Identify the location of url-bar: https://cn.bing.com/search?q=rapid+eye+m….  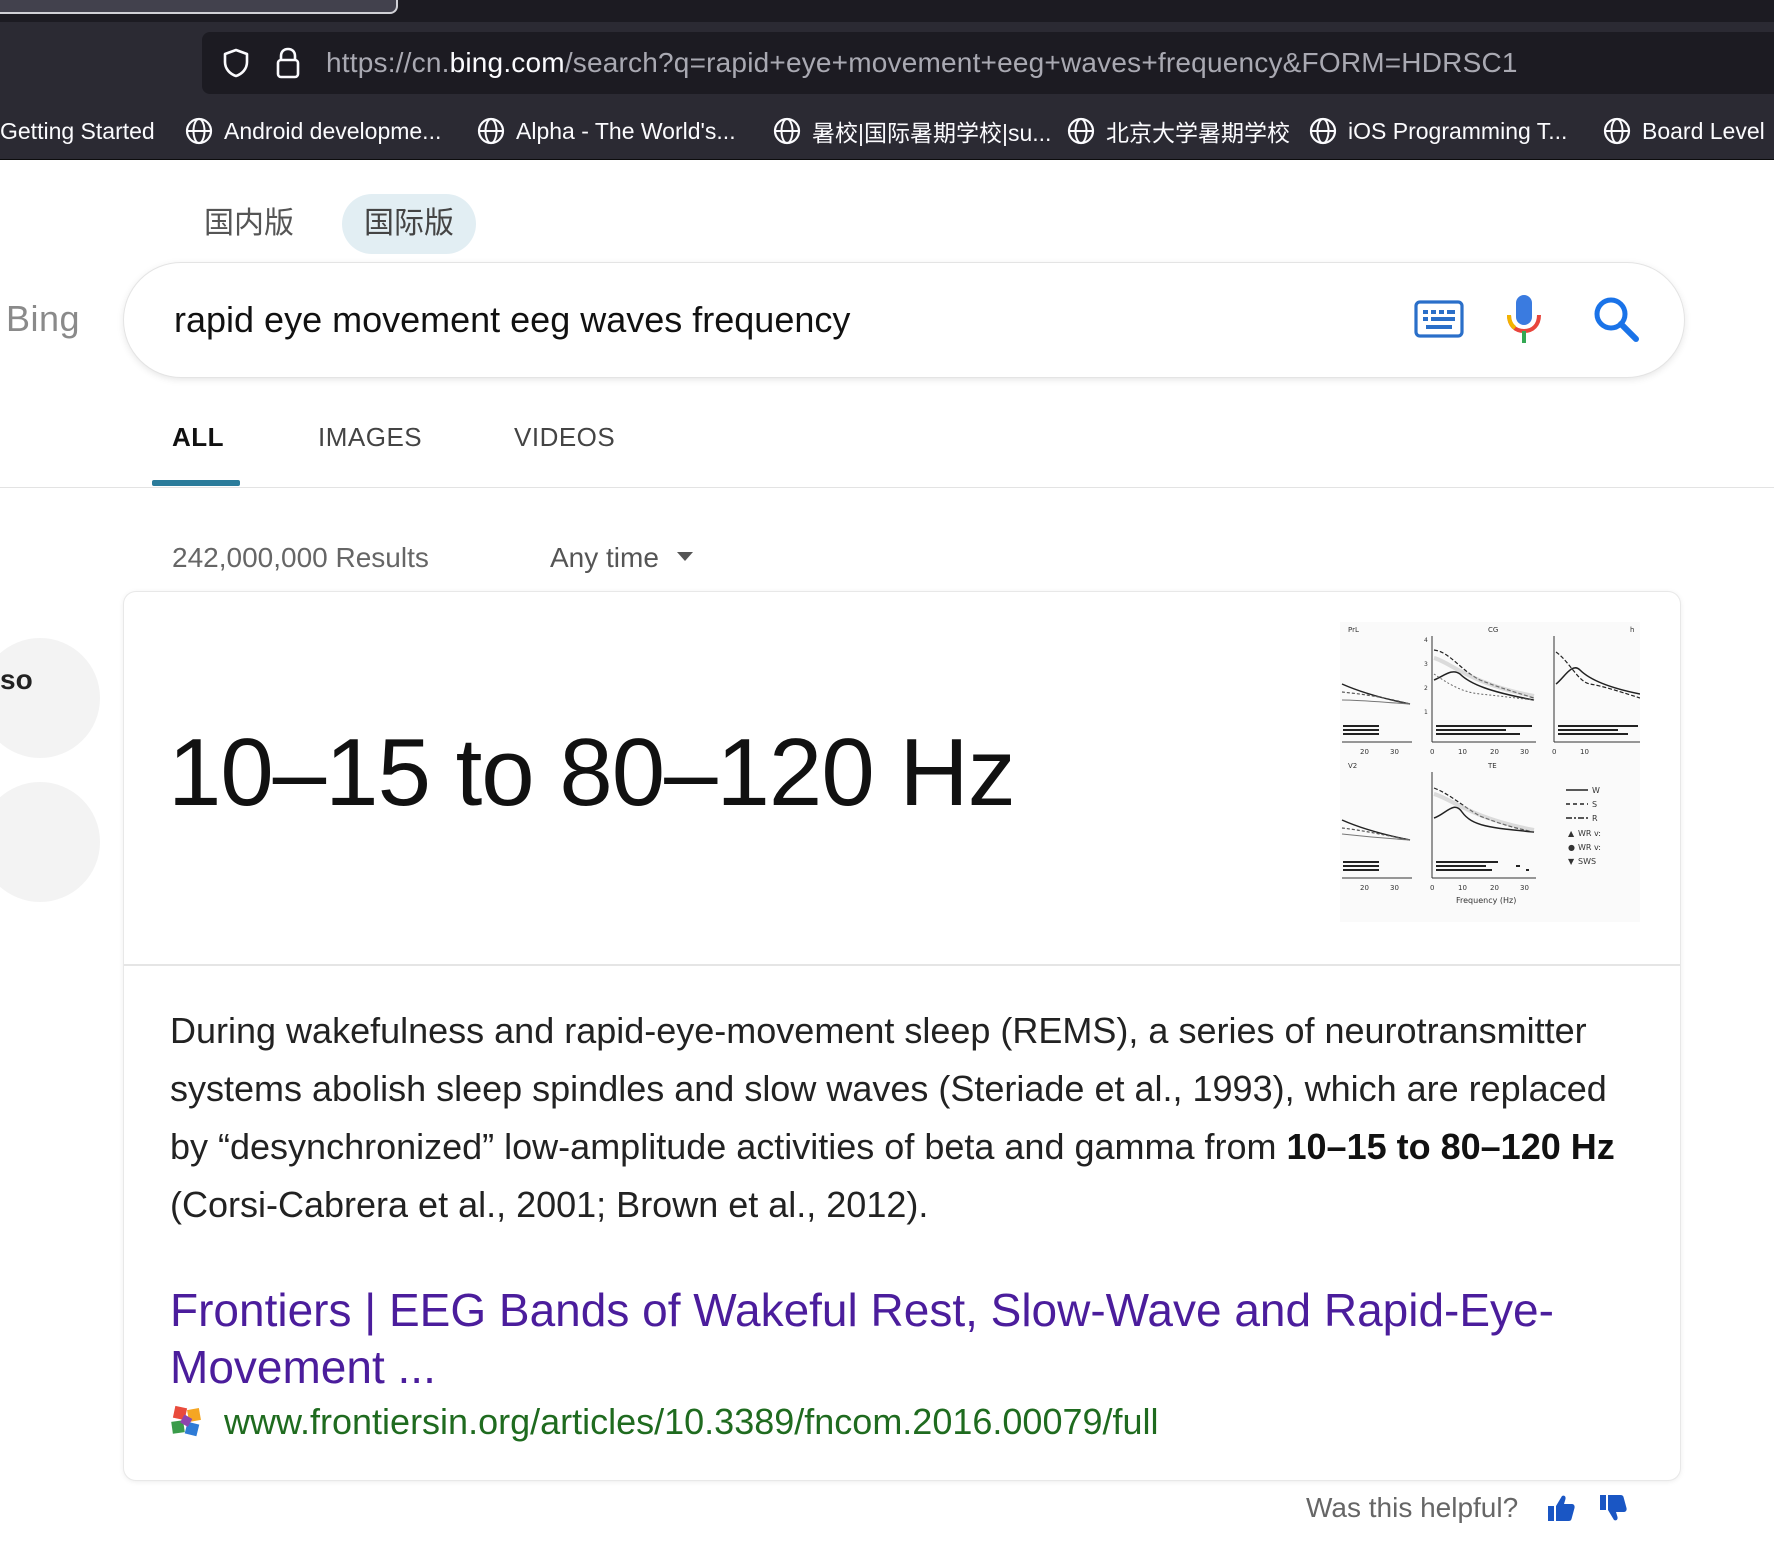
(988, 63).